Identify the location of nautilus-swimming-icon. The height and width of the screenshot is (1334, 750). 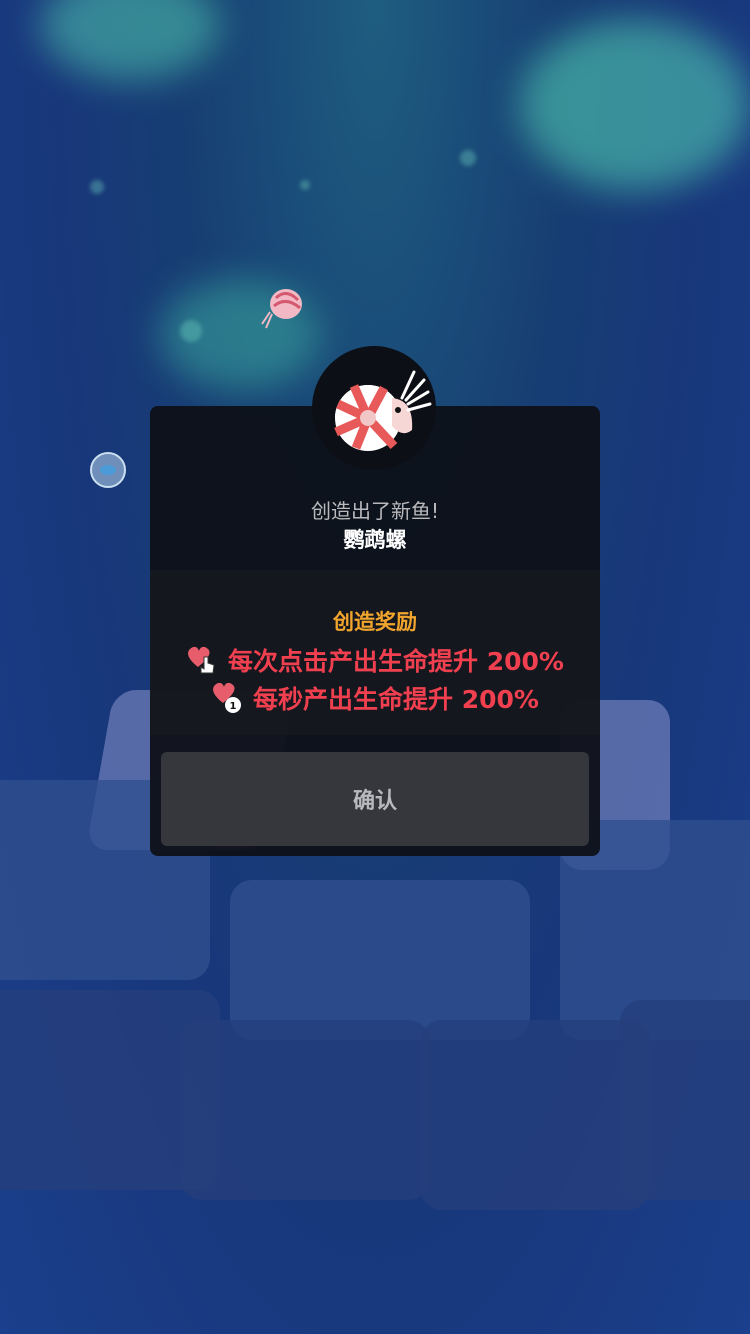
(281, 309).